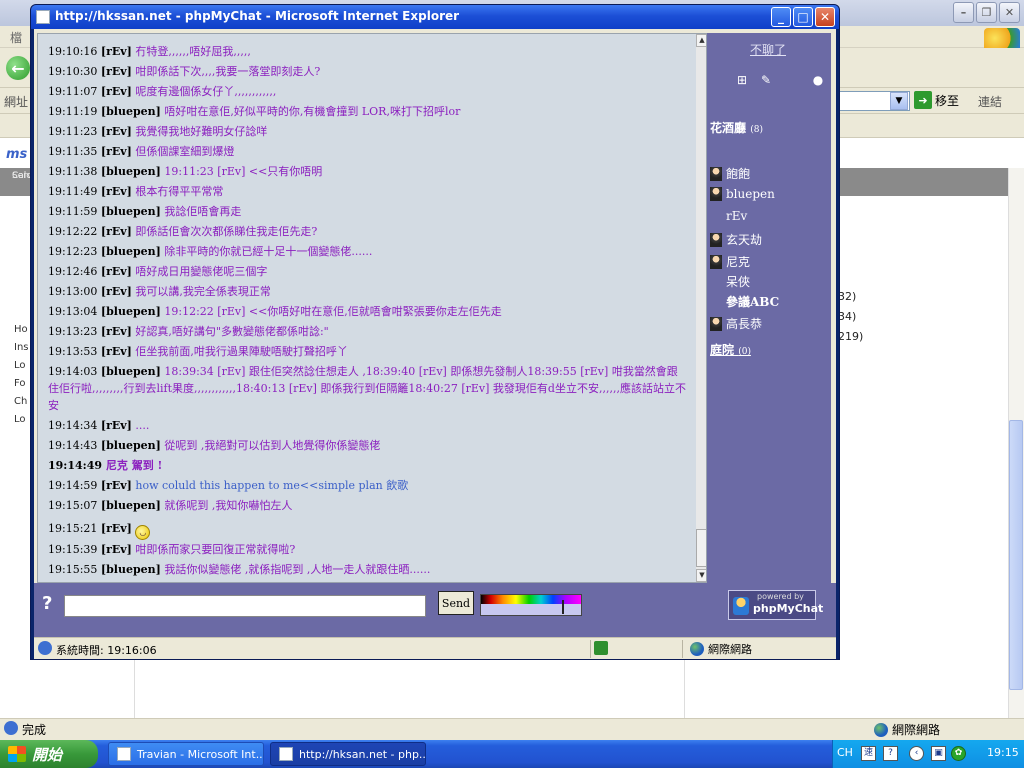  I want to click on ime-icon: 速, so click(868, 753).